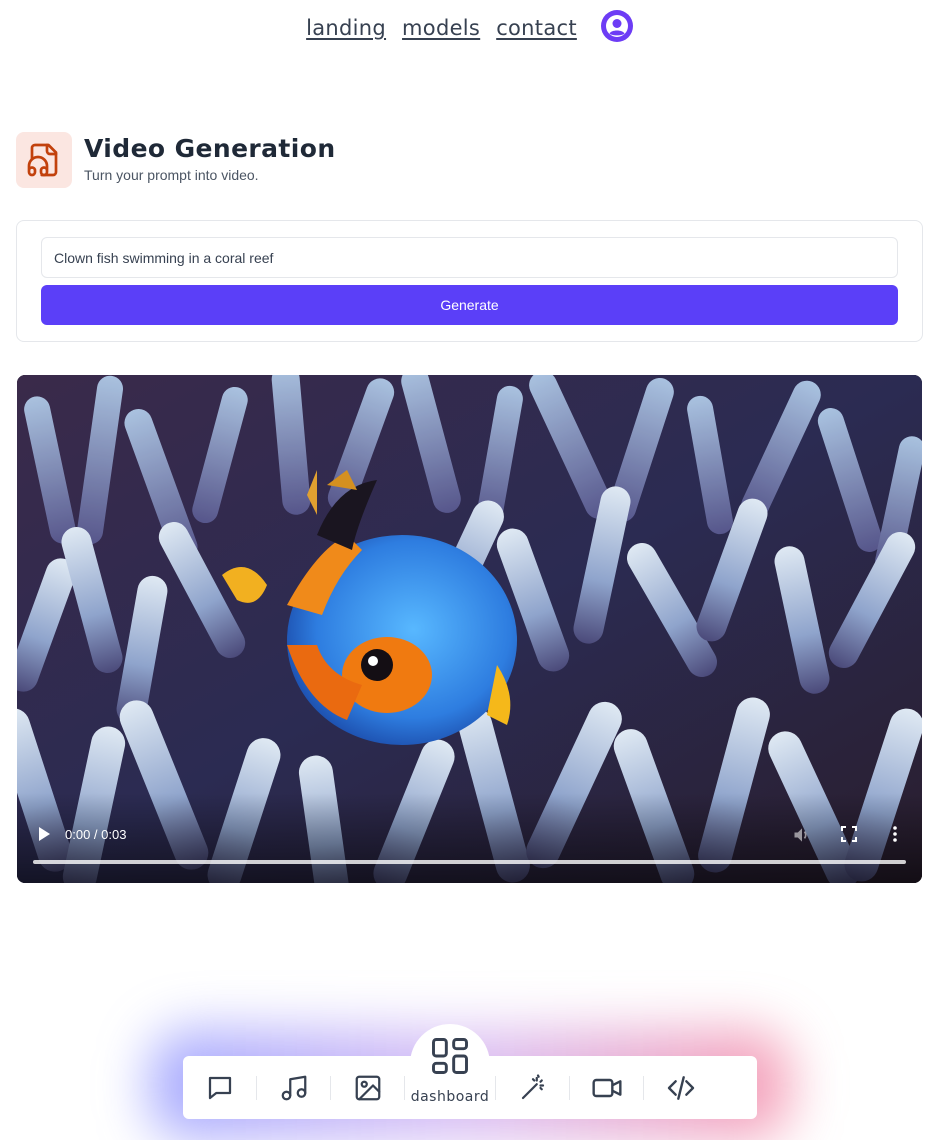  I want to click on dock-item-magic, so click(532, 1087).